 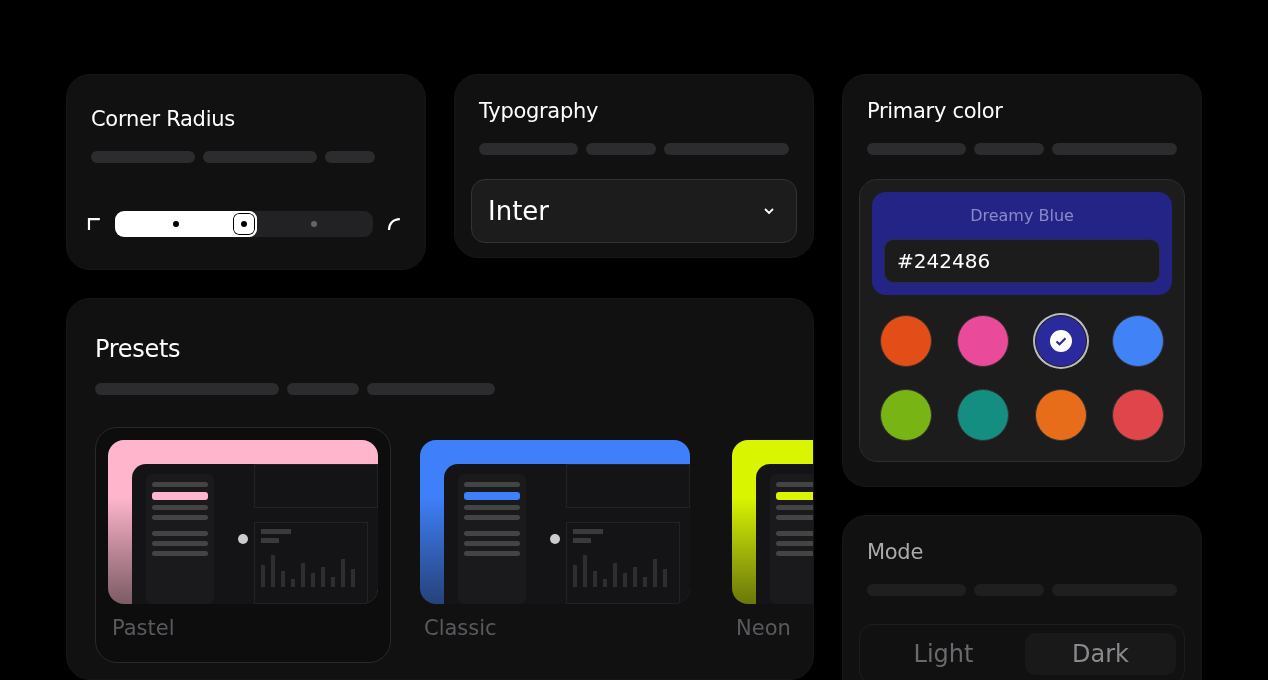 What do you see at coordinates (896, 552) in the screenshot?
I see `card-title: Mode` at bounding box center [896, 552].